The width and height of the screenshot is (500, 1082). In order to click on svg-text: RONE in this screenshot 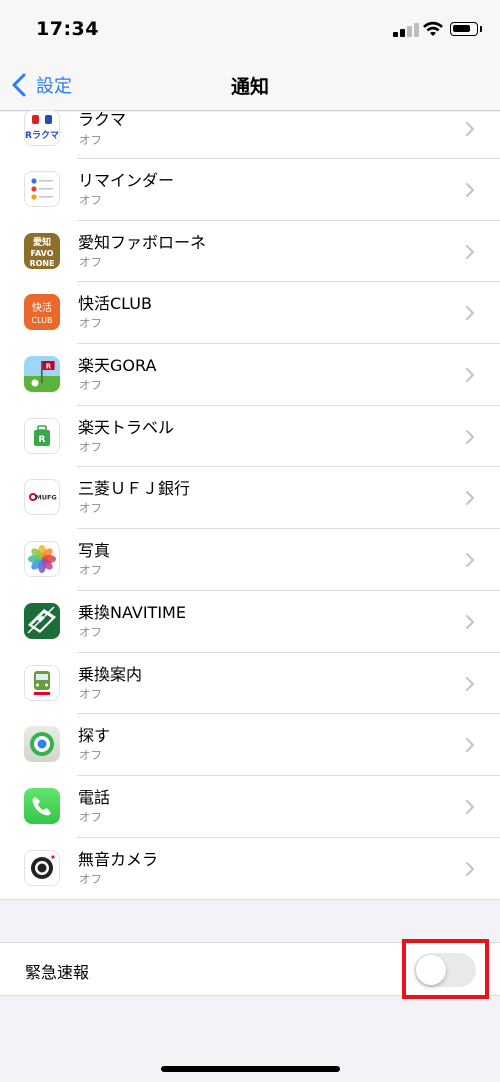, I will do `click(41, 263)`.